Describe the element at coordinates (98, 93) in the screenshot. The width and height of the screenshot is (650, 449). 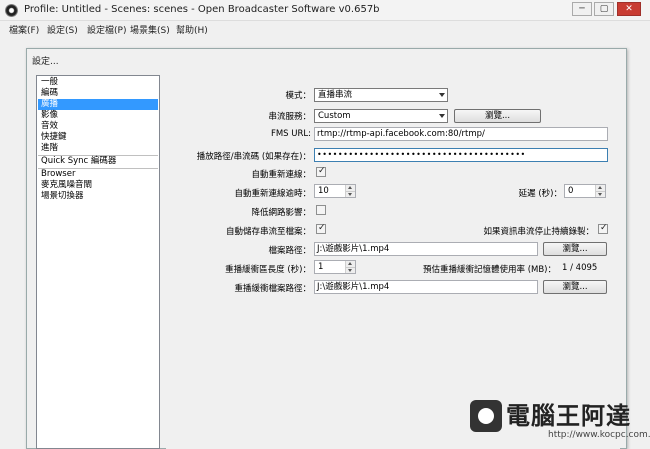
I see `category-encoding: 編碼` at that location.